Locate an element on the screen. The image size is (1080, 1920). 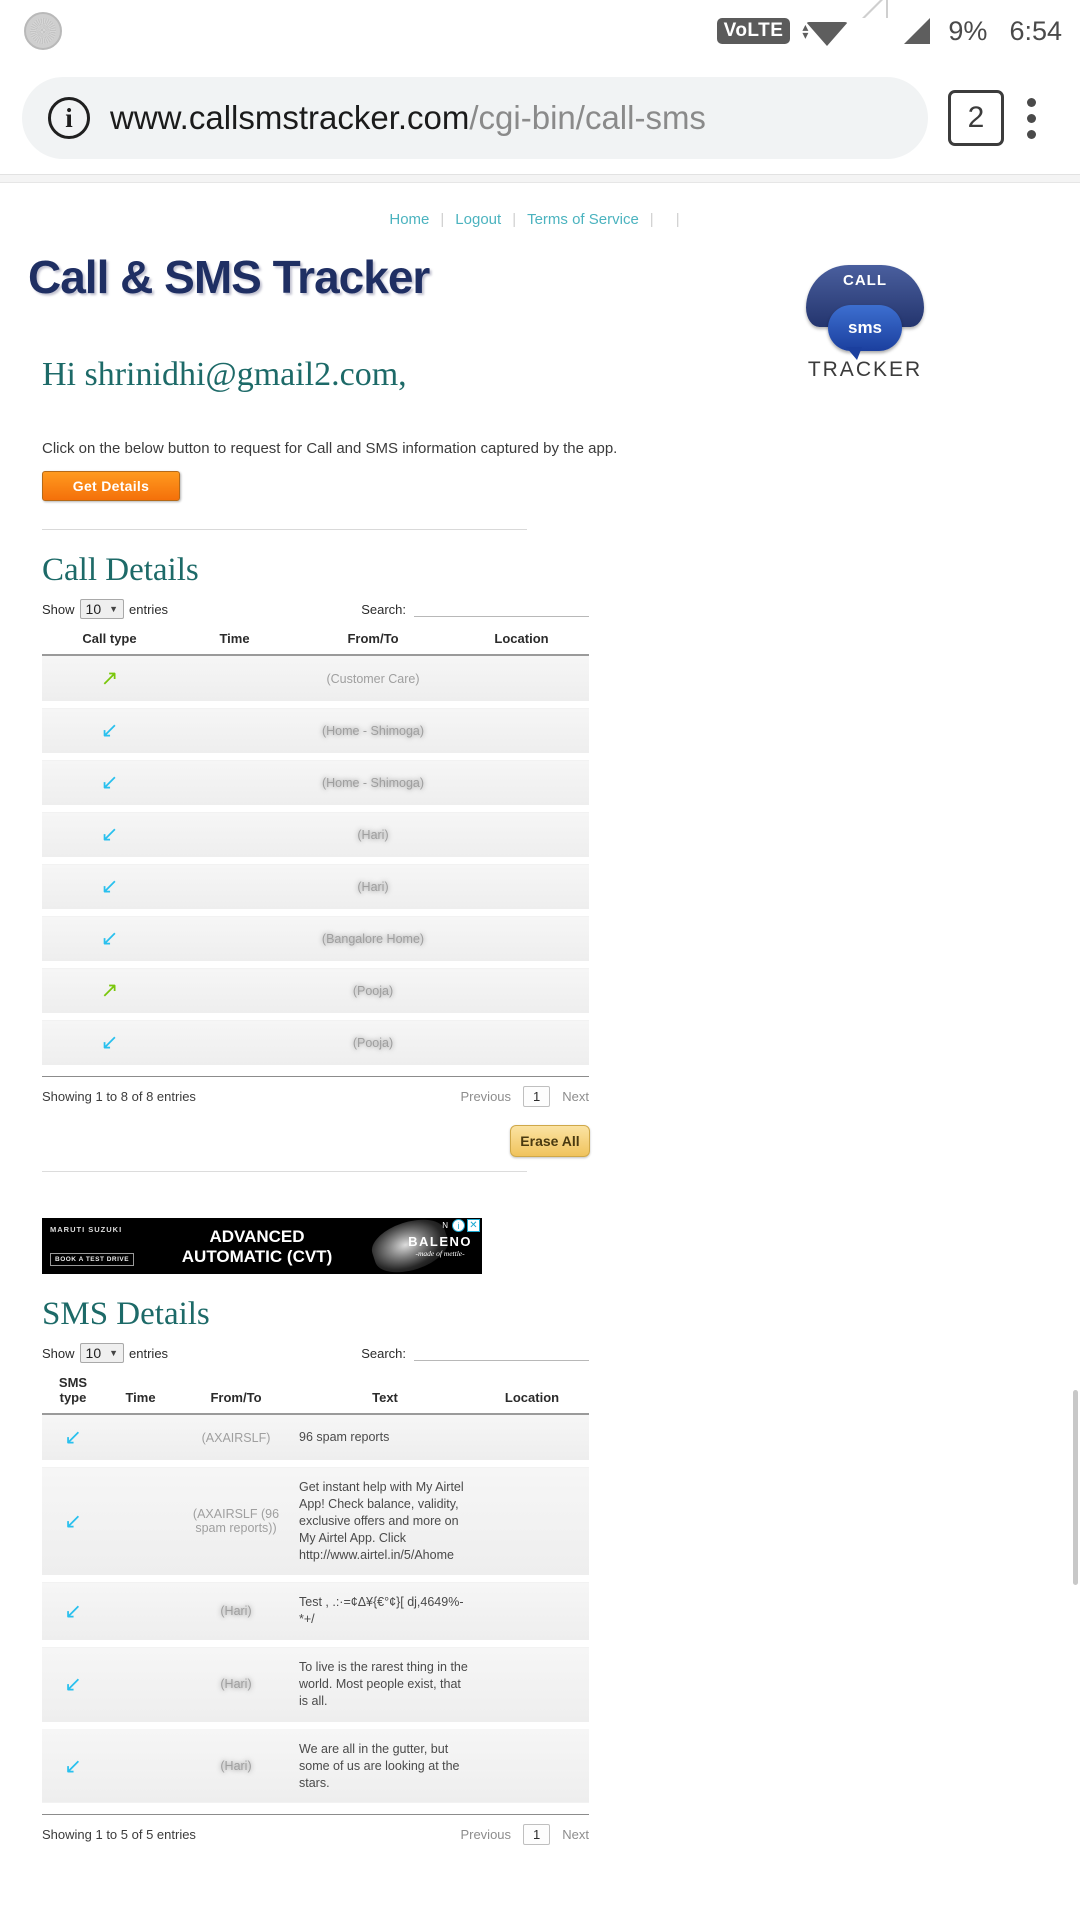
sms-table-info: Showing 1 to 5 of 5 entries is located at coordinates (119, 1835).